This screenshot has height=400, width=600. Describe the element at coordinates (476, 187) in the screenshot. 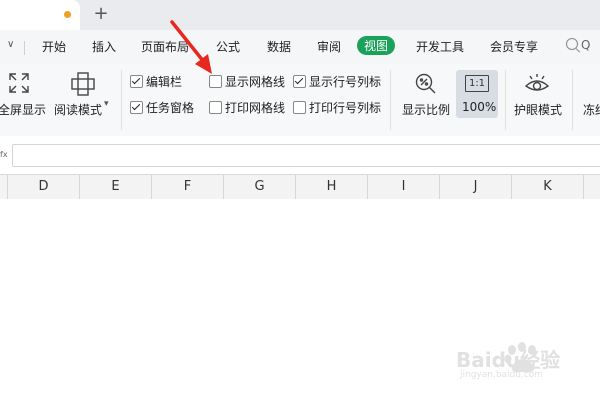

I see `column-header-j: J` at that location.